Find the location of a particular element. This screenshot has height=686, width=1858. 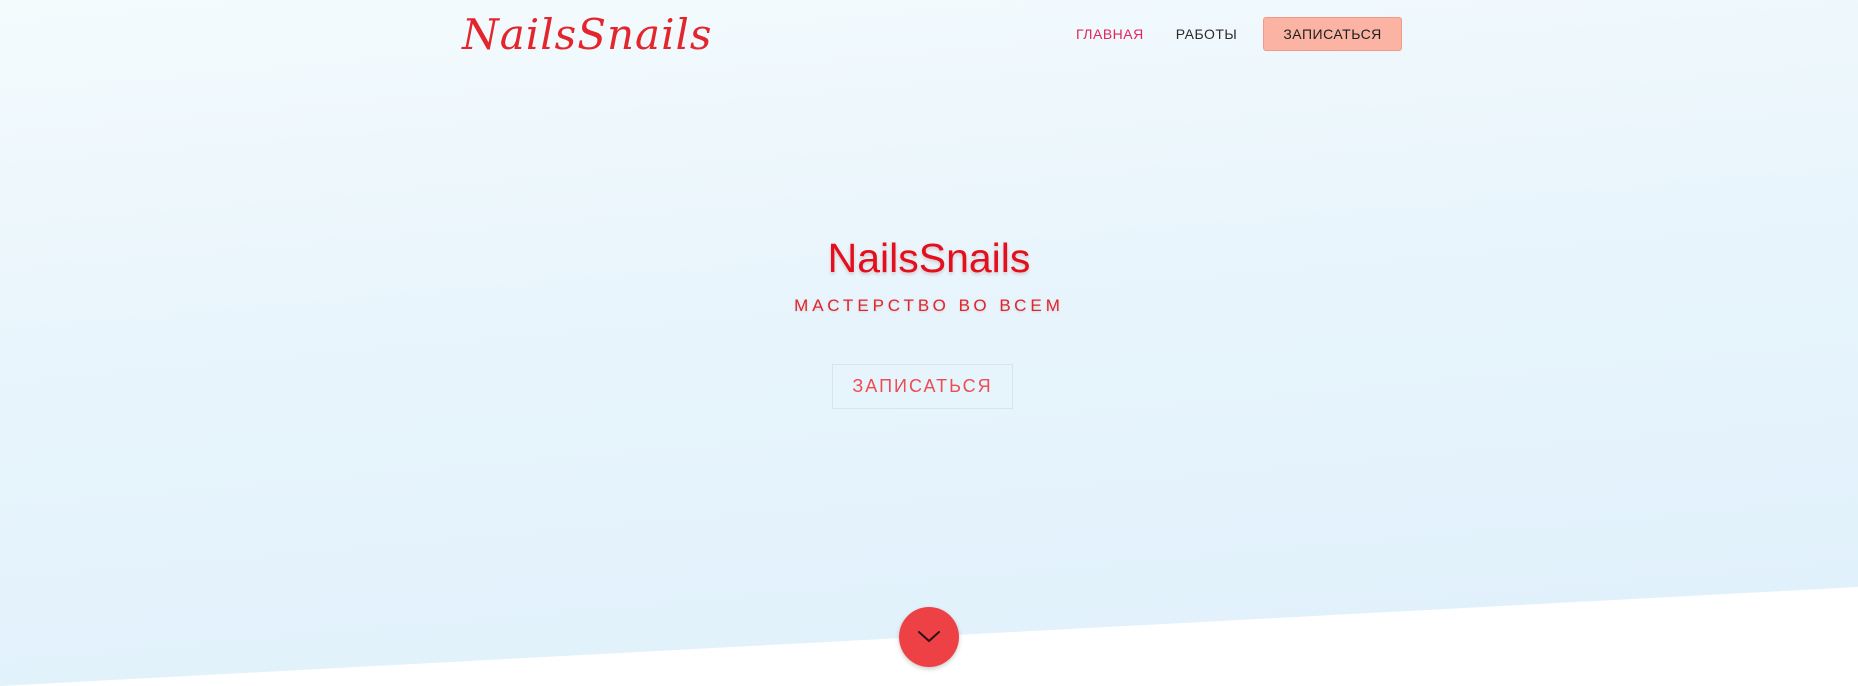

nav-link-home: ГЛАВНАЯ is located at coordinates (1110, 34).